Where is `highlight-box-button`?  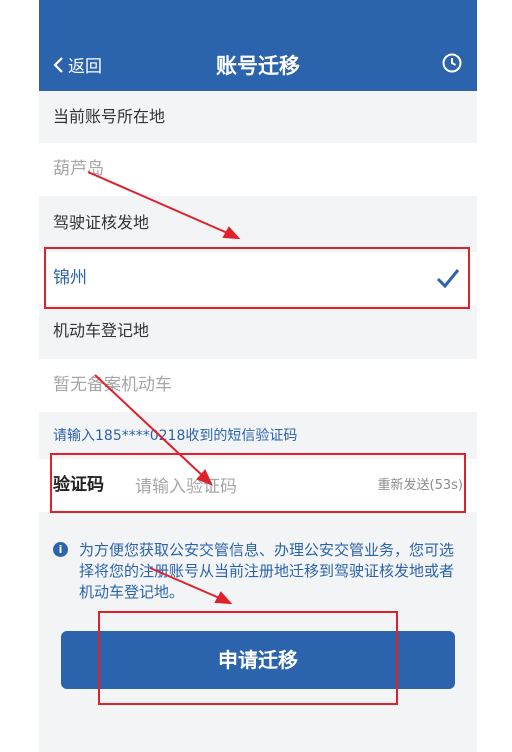
highlight-box-button is located at coordinates (248, 658).